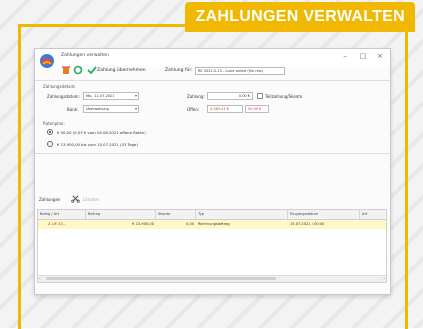  I want to click on account-label: Zahlung für:, so click(179, 70).